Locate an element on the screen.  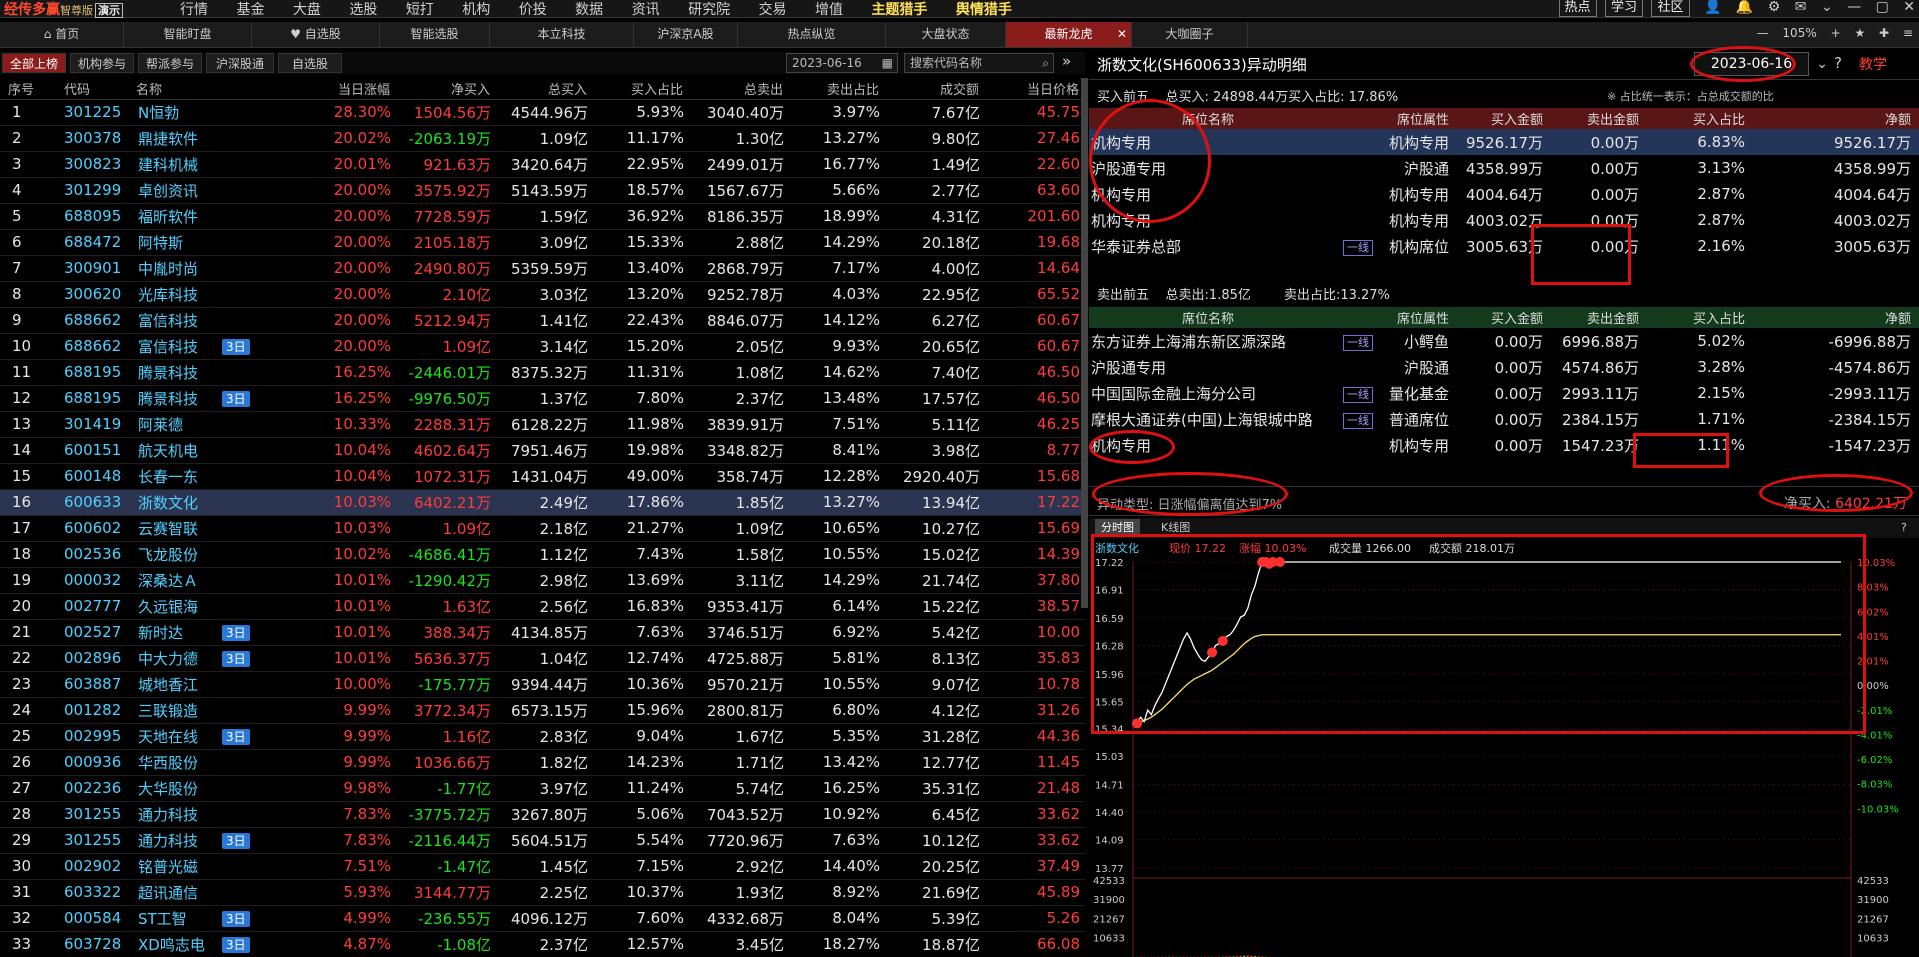
tab-a-shares: 沪深京A股 is located at coordinates (686, 34).